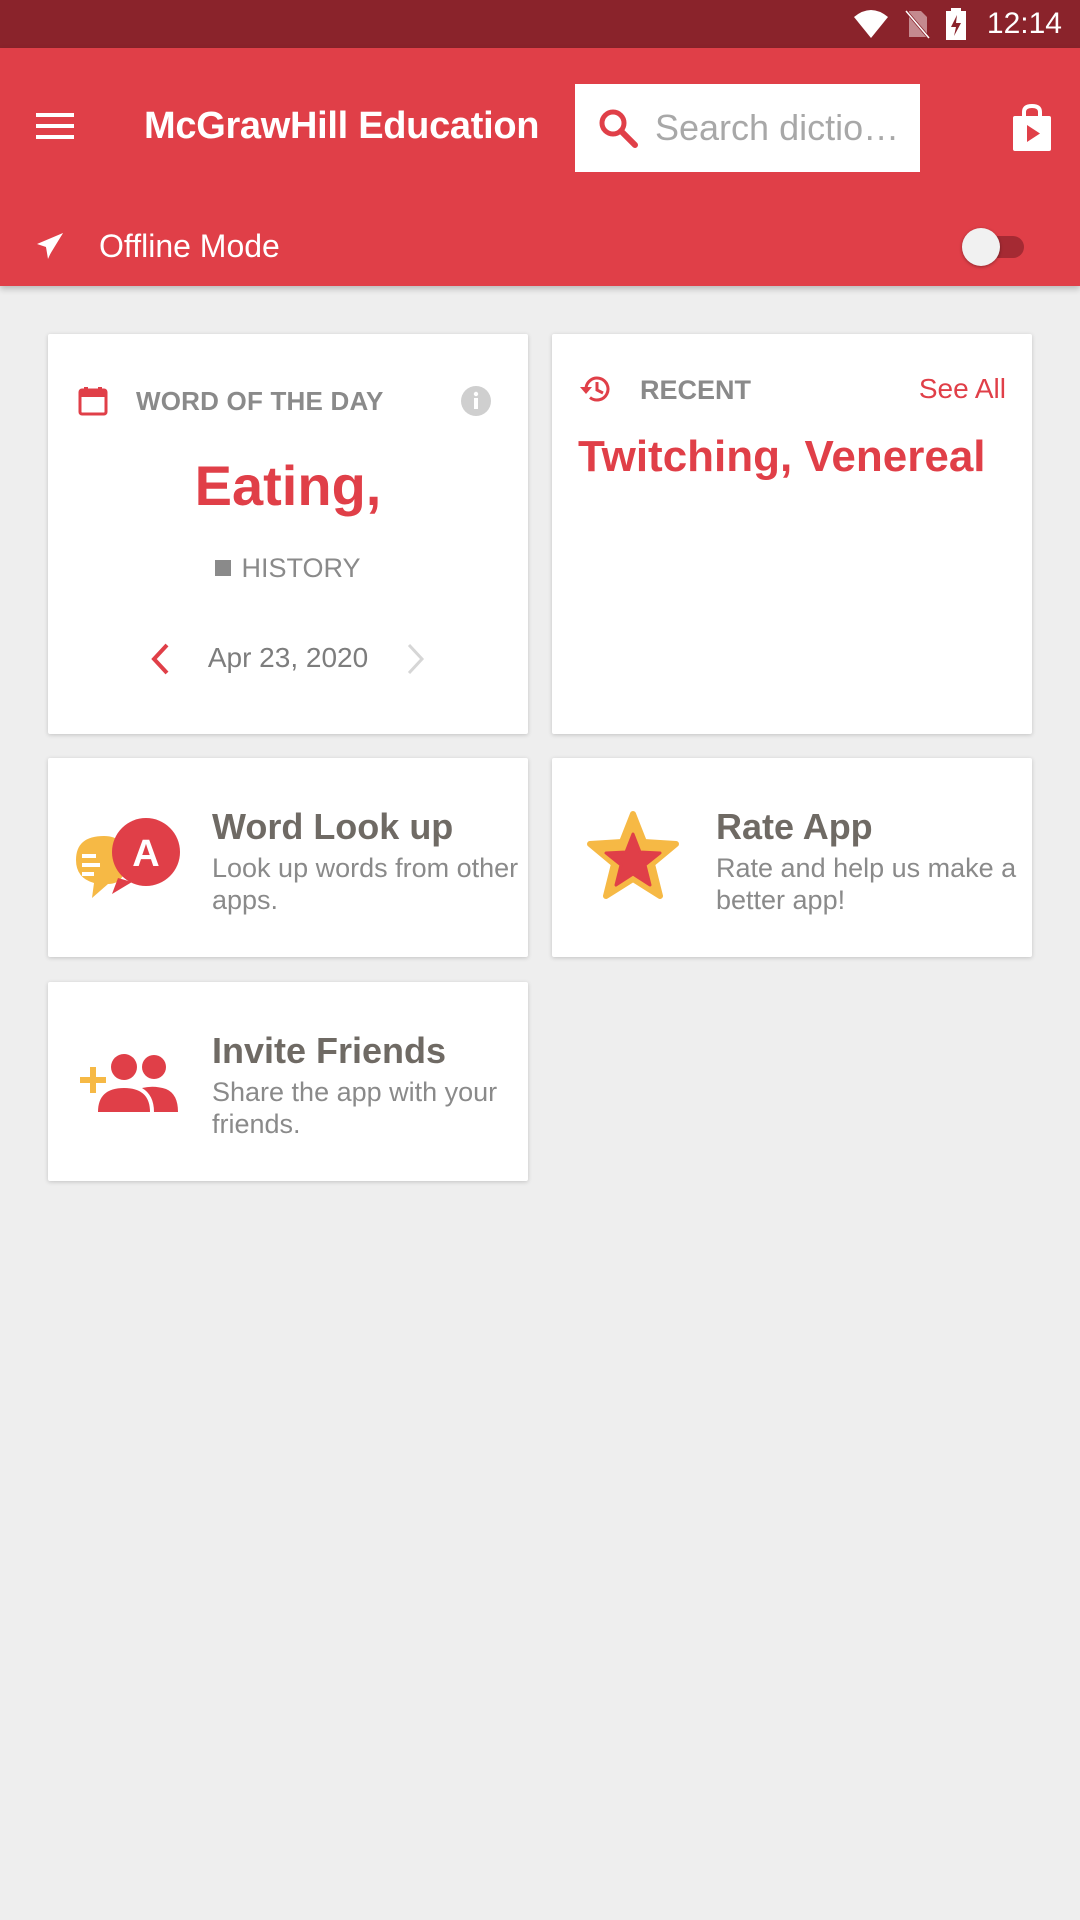 Image resolution: width=1080 pixels, height=1920 pixels. I want to click on word-category-label: HISTORY, so click(301, 568).